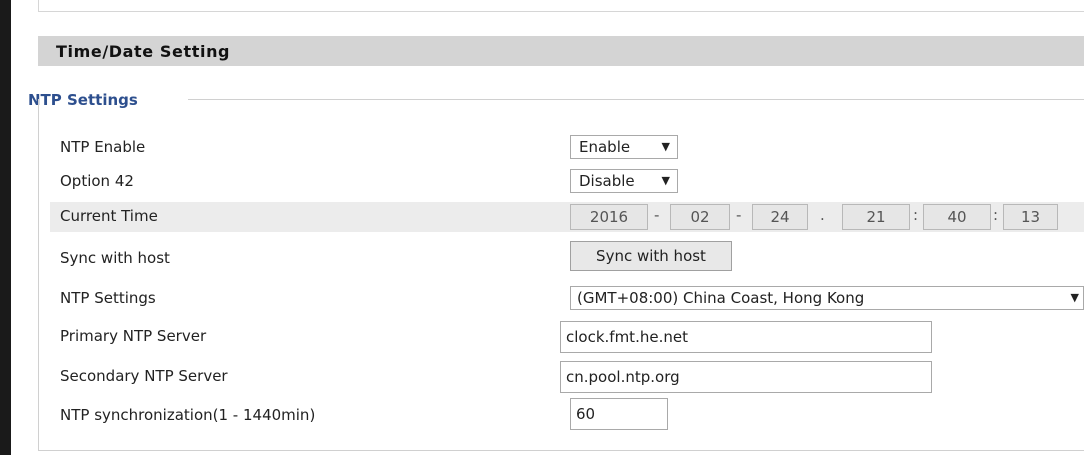 The width and height of the screenshot is (1084, 455). Describe the element at coordinates (1030, 217) in the screenshot. I see `current-second-field: 13` at that location.